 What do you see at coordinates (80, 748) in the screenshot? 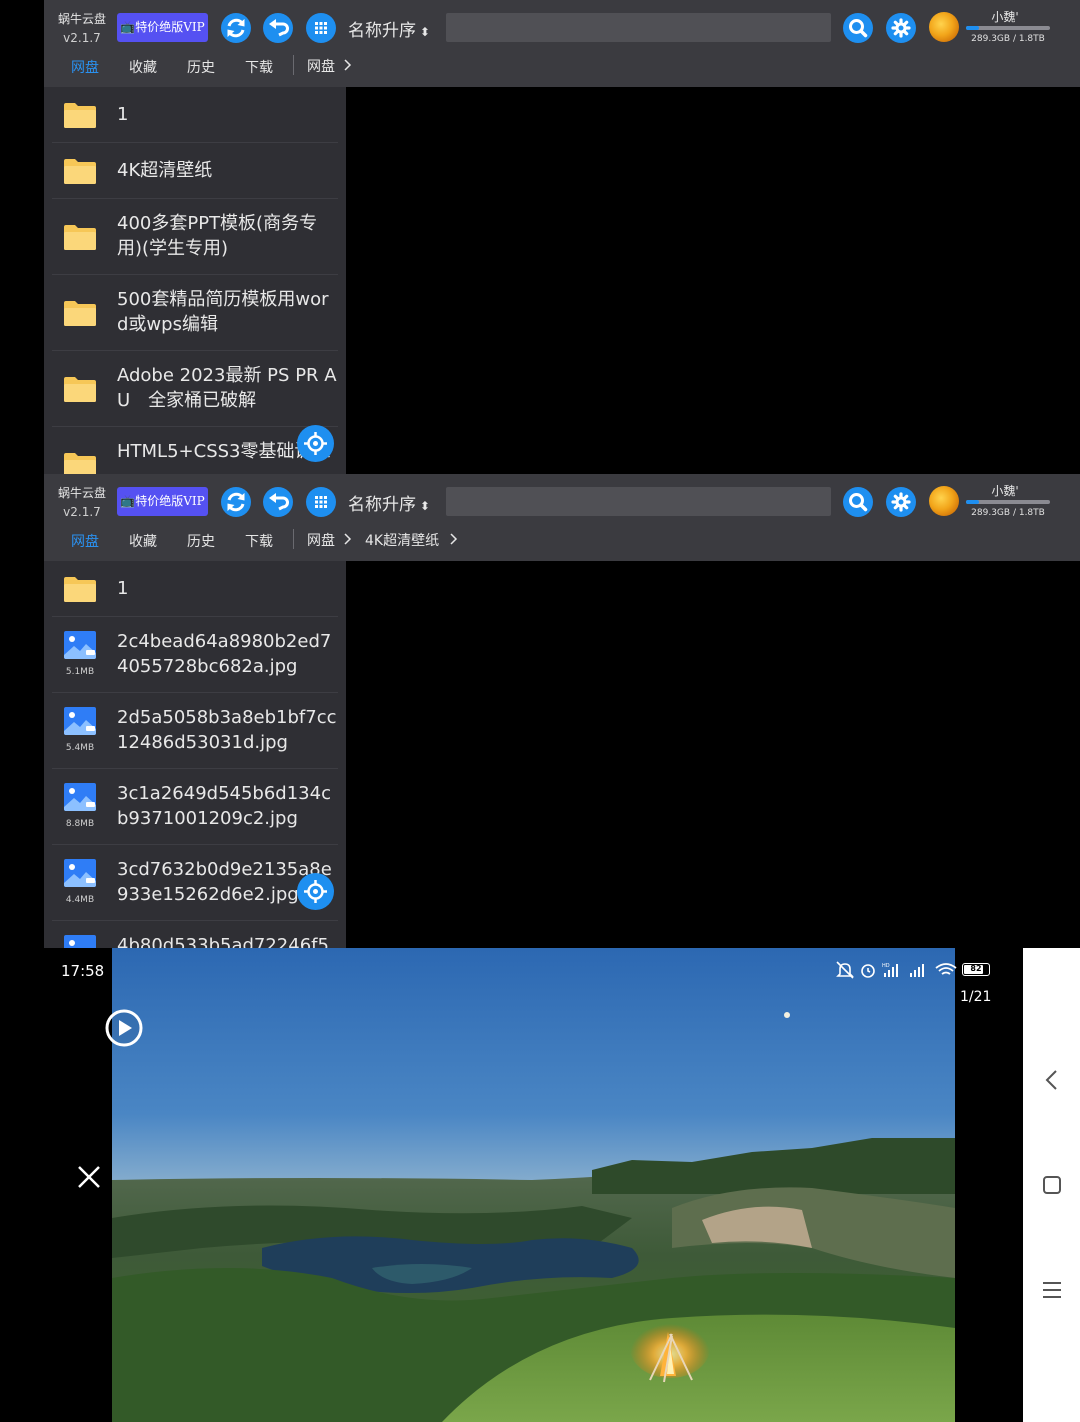
I see `file-size: 5.4MB` at bounding box center [80, 748].